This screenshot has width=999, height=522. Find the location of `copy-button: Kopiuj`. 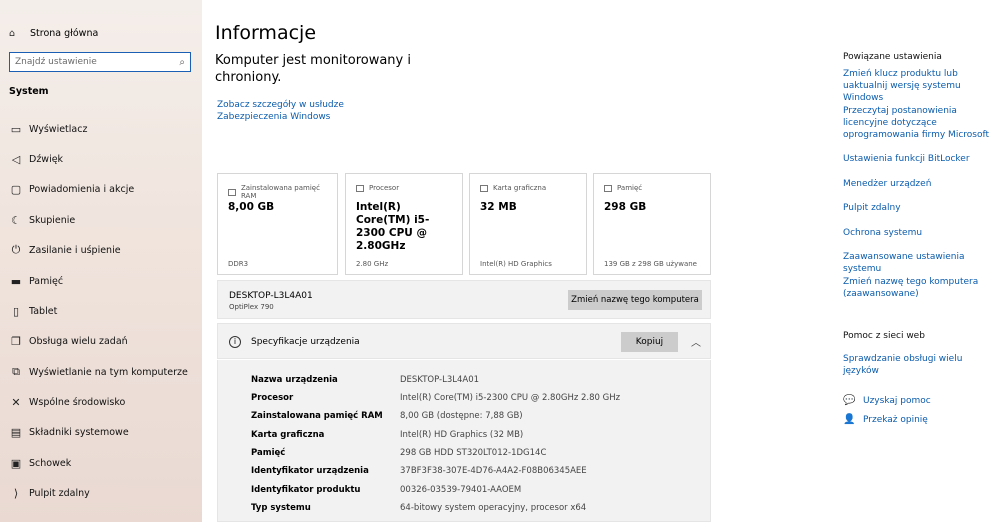

copy-button: Kopiuj is located at coordinates (649, 342).